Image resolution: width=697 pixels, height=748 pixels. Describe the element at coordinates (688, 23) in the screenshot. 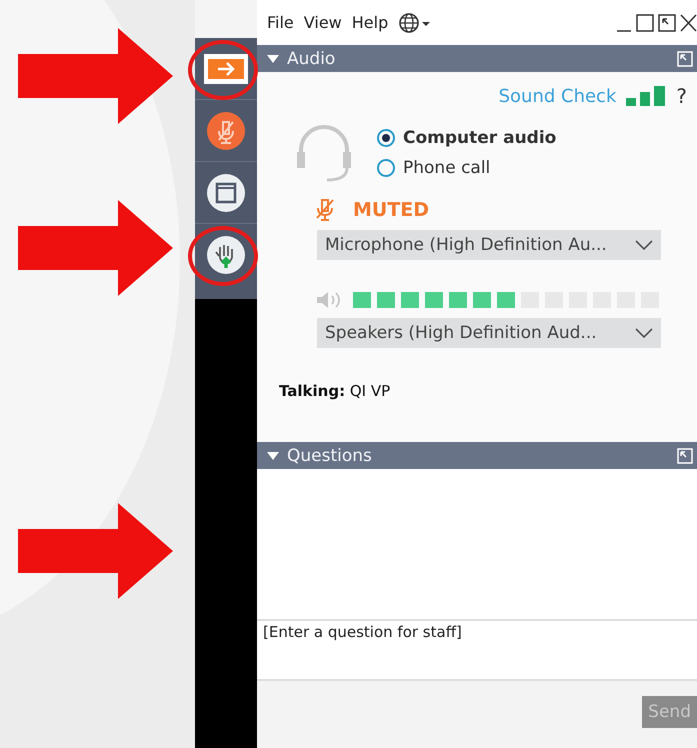

I see `close-icon` at that location.